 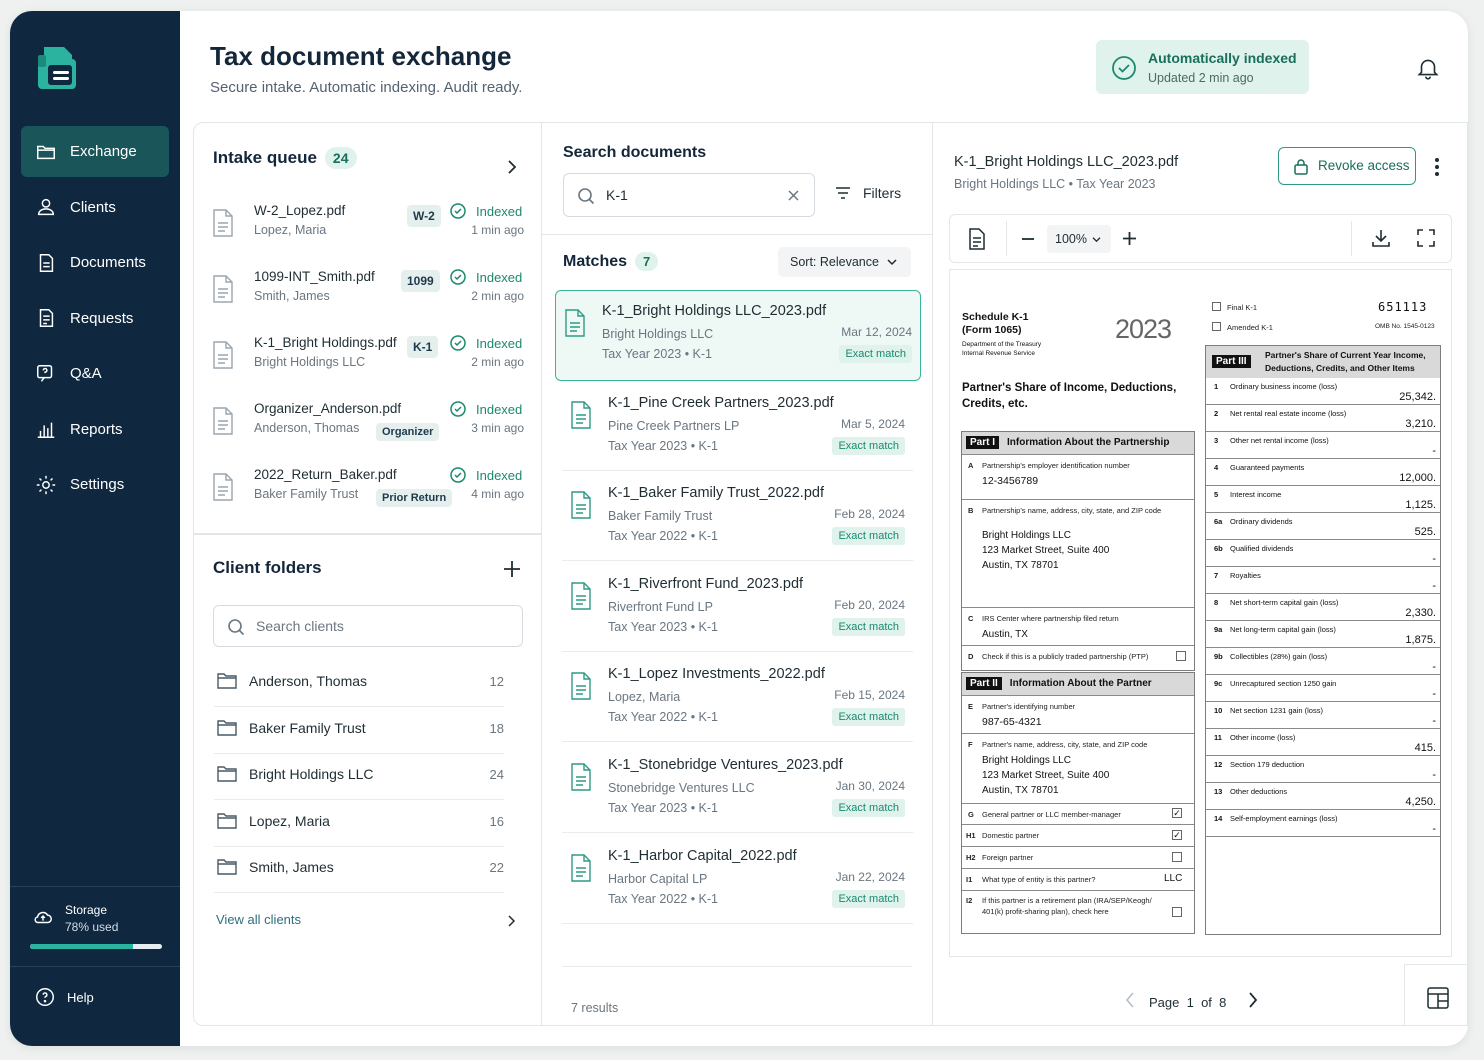 What do you see at coordinates (1129, 238) in the screenshot?
I see `zoom-in-icon` at bounding box center [1129, 238].